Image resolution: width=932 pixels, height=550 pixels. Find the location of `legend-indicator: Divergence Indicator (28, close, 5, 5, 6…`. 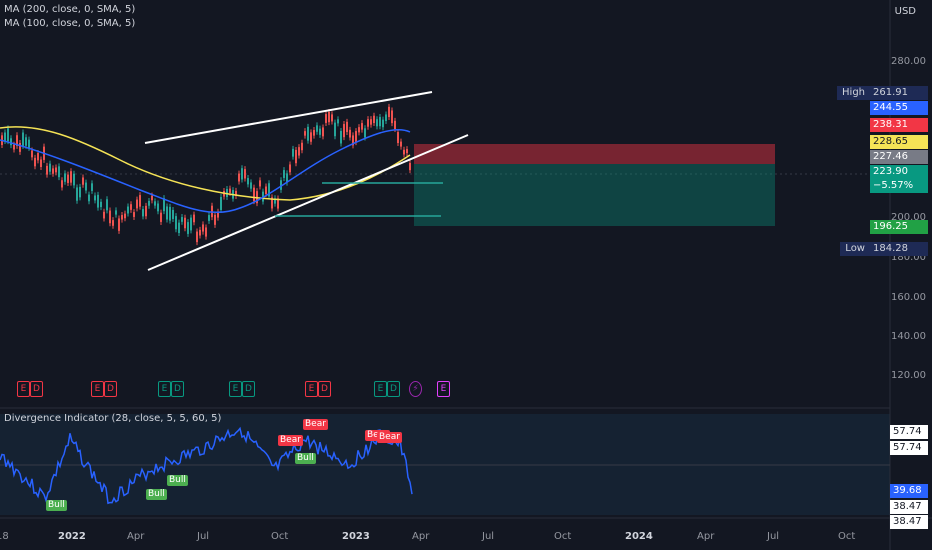

legend-indicator: Divergence Indicator (28, close, 5, 5, 6… is located at coordinates (112, 418).